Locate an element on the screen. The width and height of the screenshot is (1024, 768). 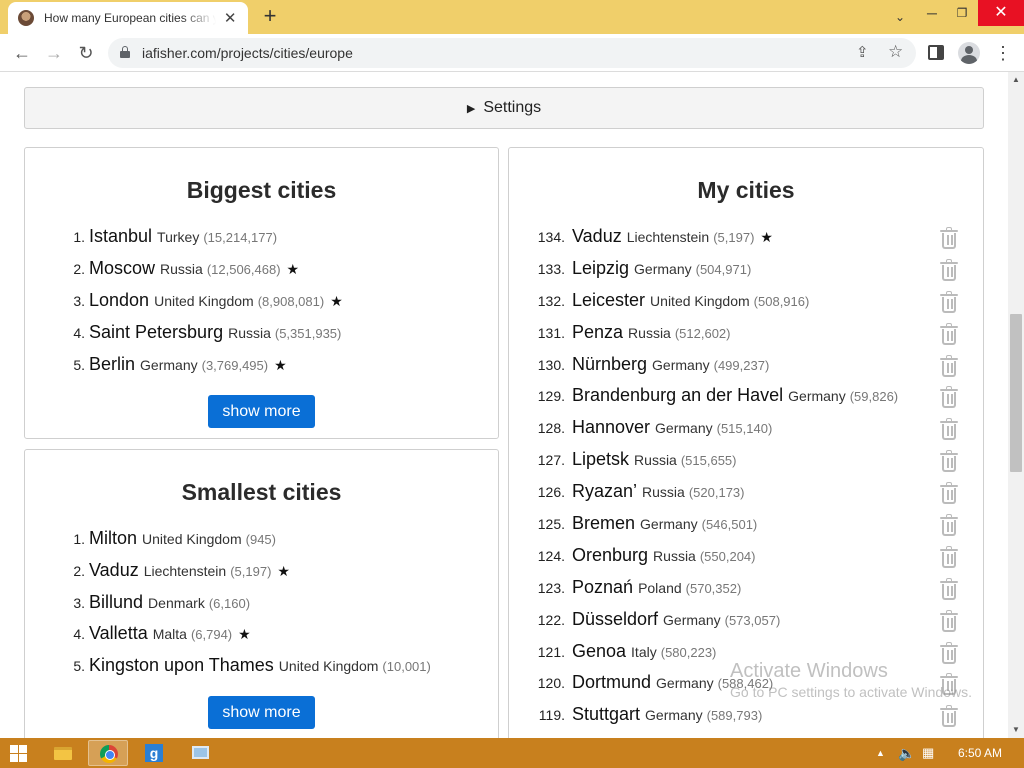
scroll-down-arrow-icon: ▼ is located at coordinates (1016, 730).